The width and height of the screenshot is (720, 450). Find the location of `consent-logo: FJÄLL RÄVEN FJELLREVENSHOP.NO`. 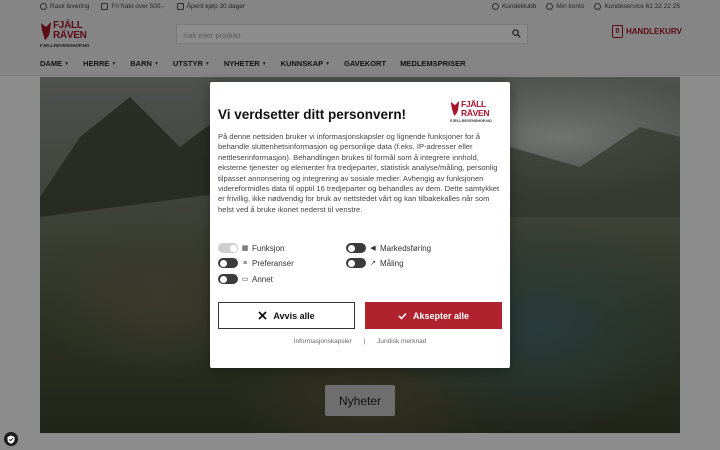

consent-logo: FJÄLL RÄVEN FJELLREVENSHOP.NO is located at coordinates (471, 111).